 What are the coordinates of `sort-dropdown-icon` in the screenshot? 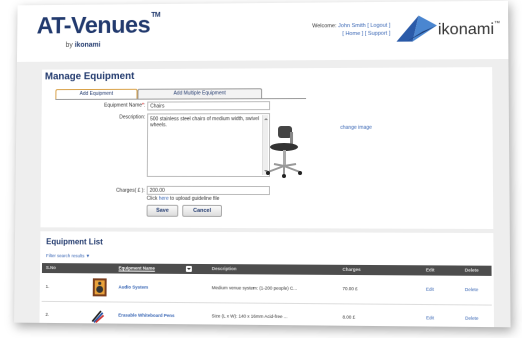 It's located at (188, 268).